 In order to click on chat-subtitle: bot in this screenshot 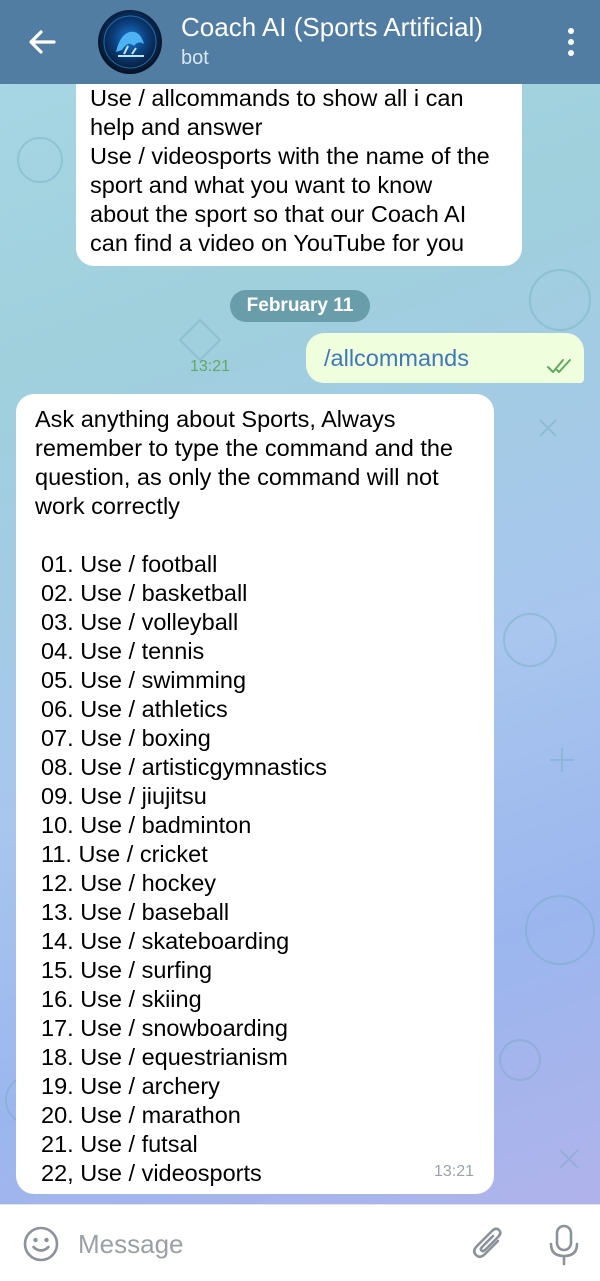, I will do `click(195, 58)`.